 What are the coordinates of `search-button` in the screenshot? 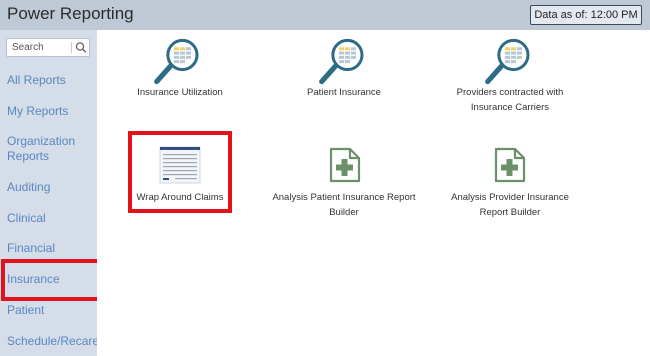 It's located at (81, 47).